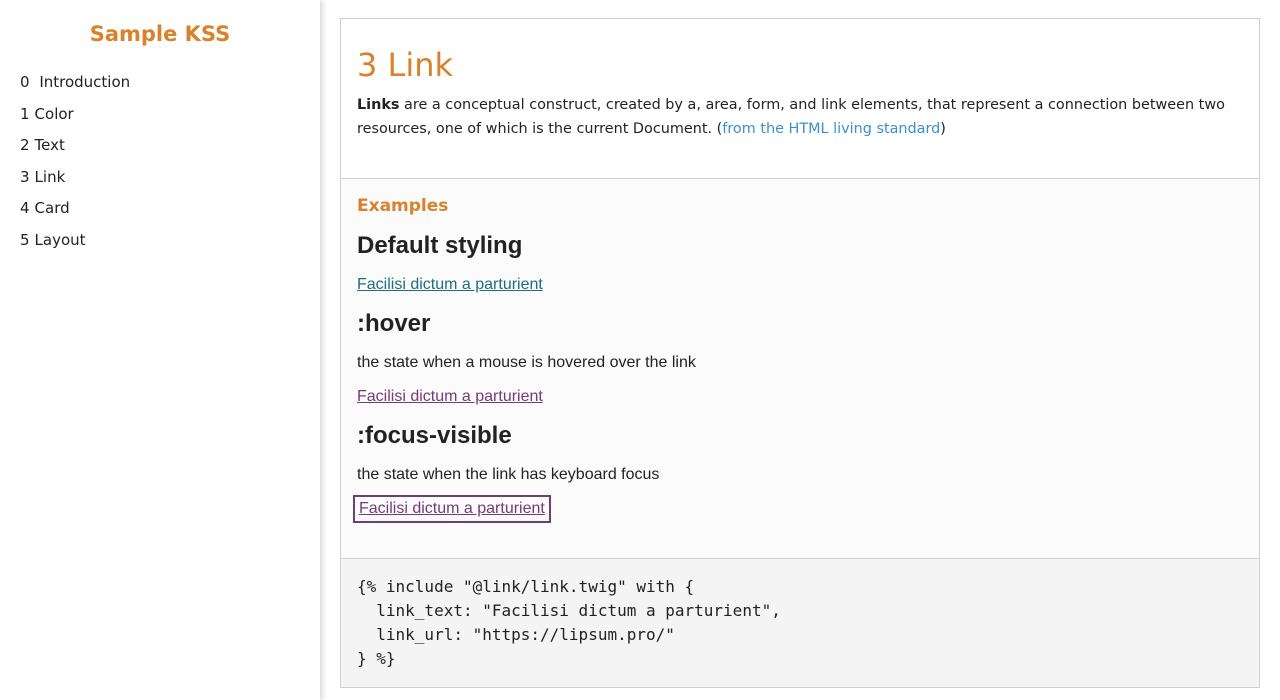 Image resolution: width=1280 pixels, height=700 pixels. What do you see at coordinates (160, 34) in the screenshot?
I see `brand-title: Sample KSS` at bounding box center [160, 34].